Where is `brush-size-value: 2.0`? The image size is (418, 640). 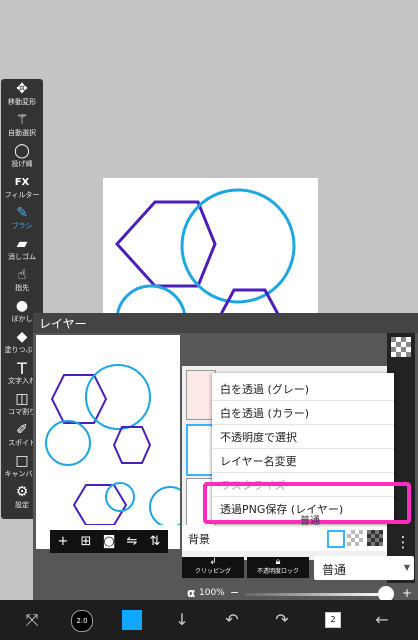 brush-size-value: 2.0 is located at coordinates (82, 621).